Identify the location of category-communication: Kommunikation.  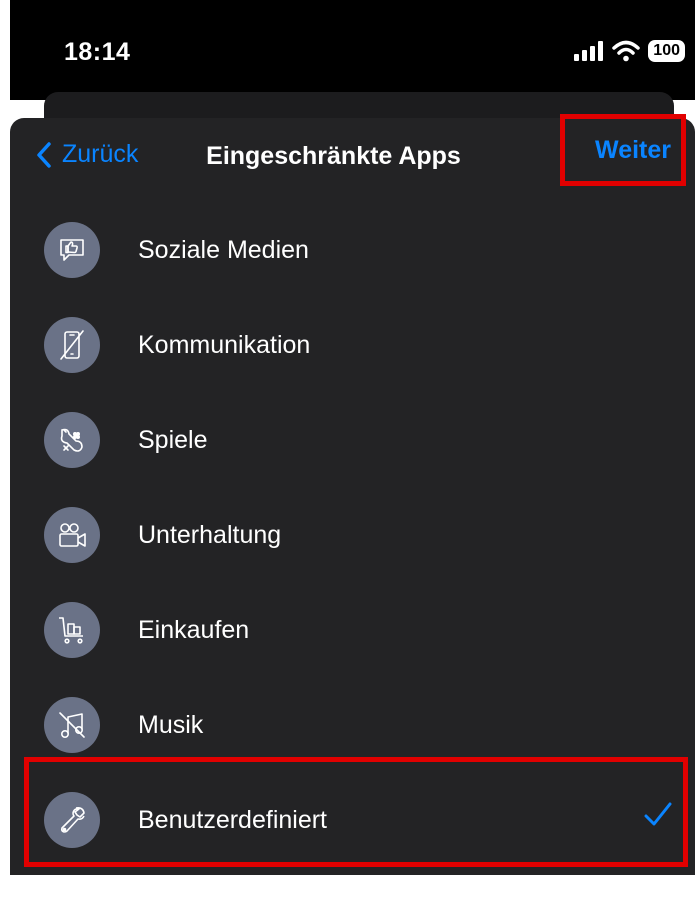
(364, 345).